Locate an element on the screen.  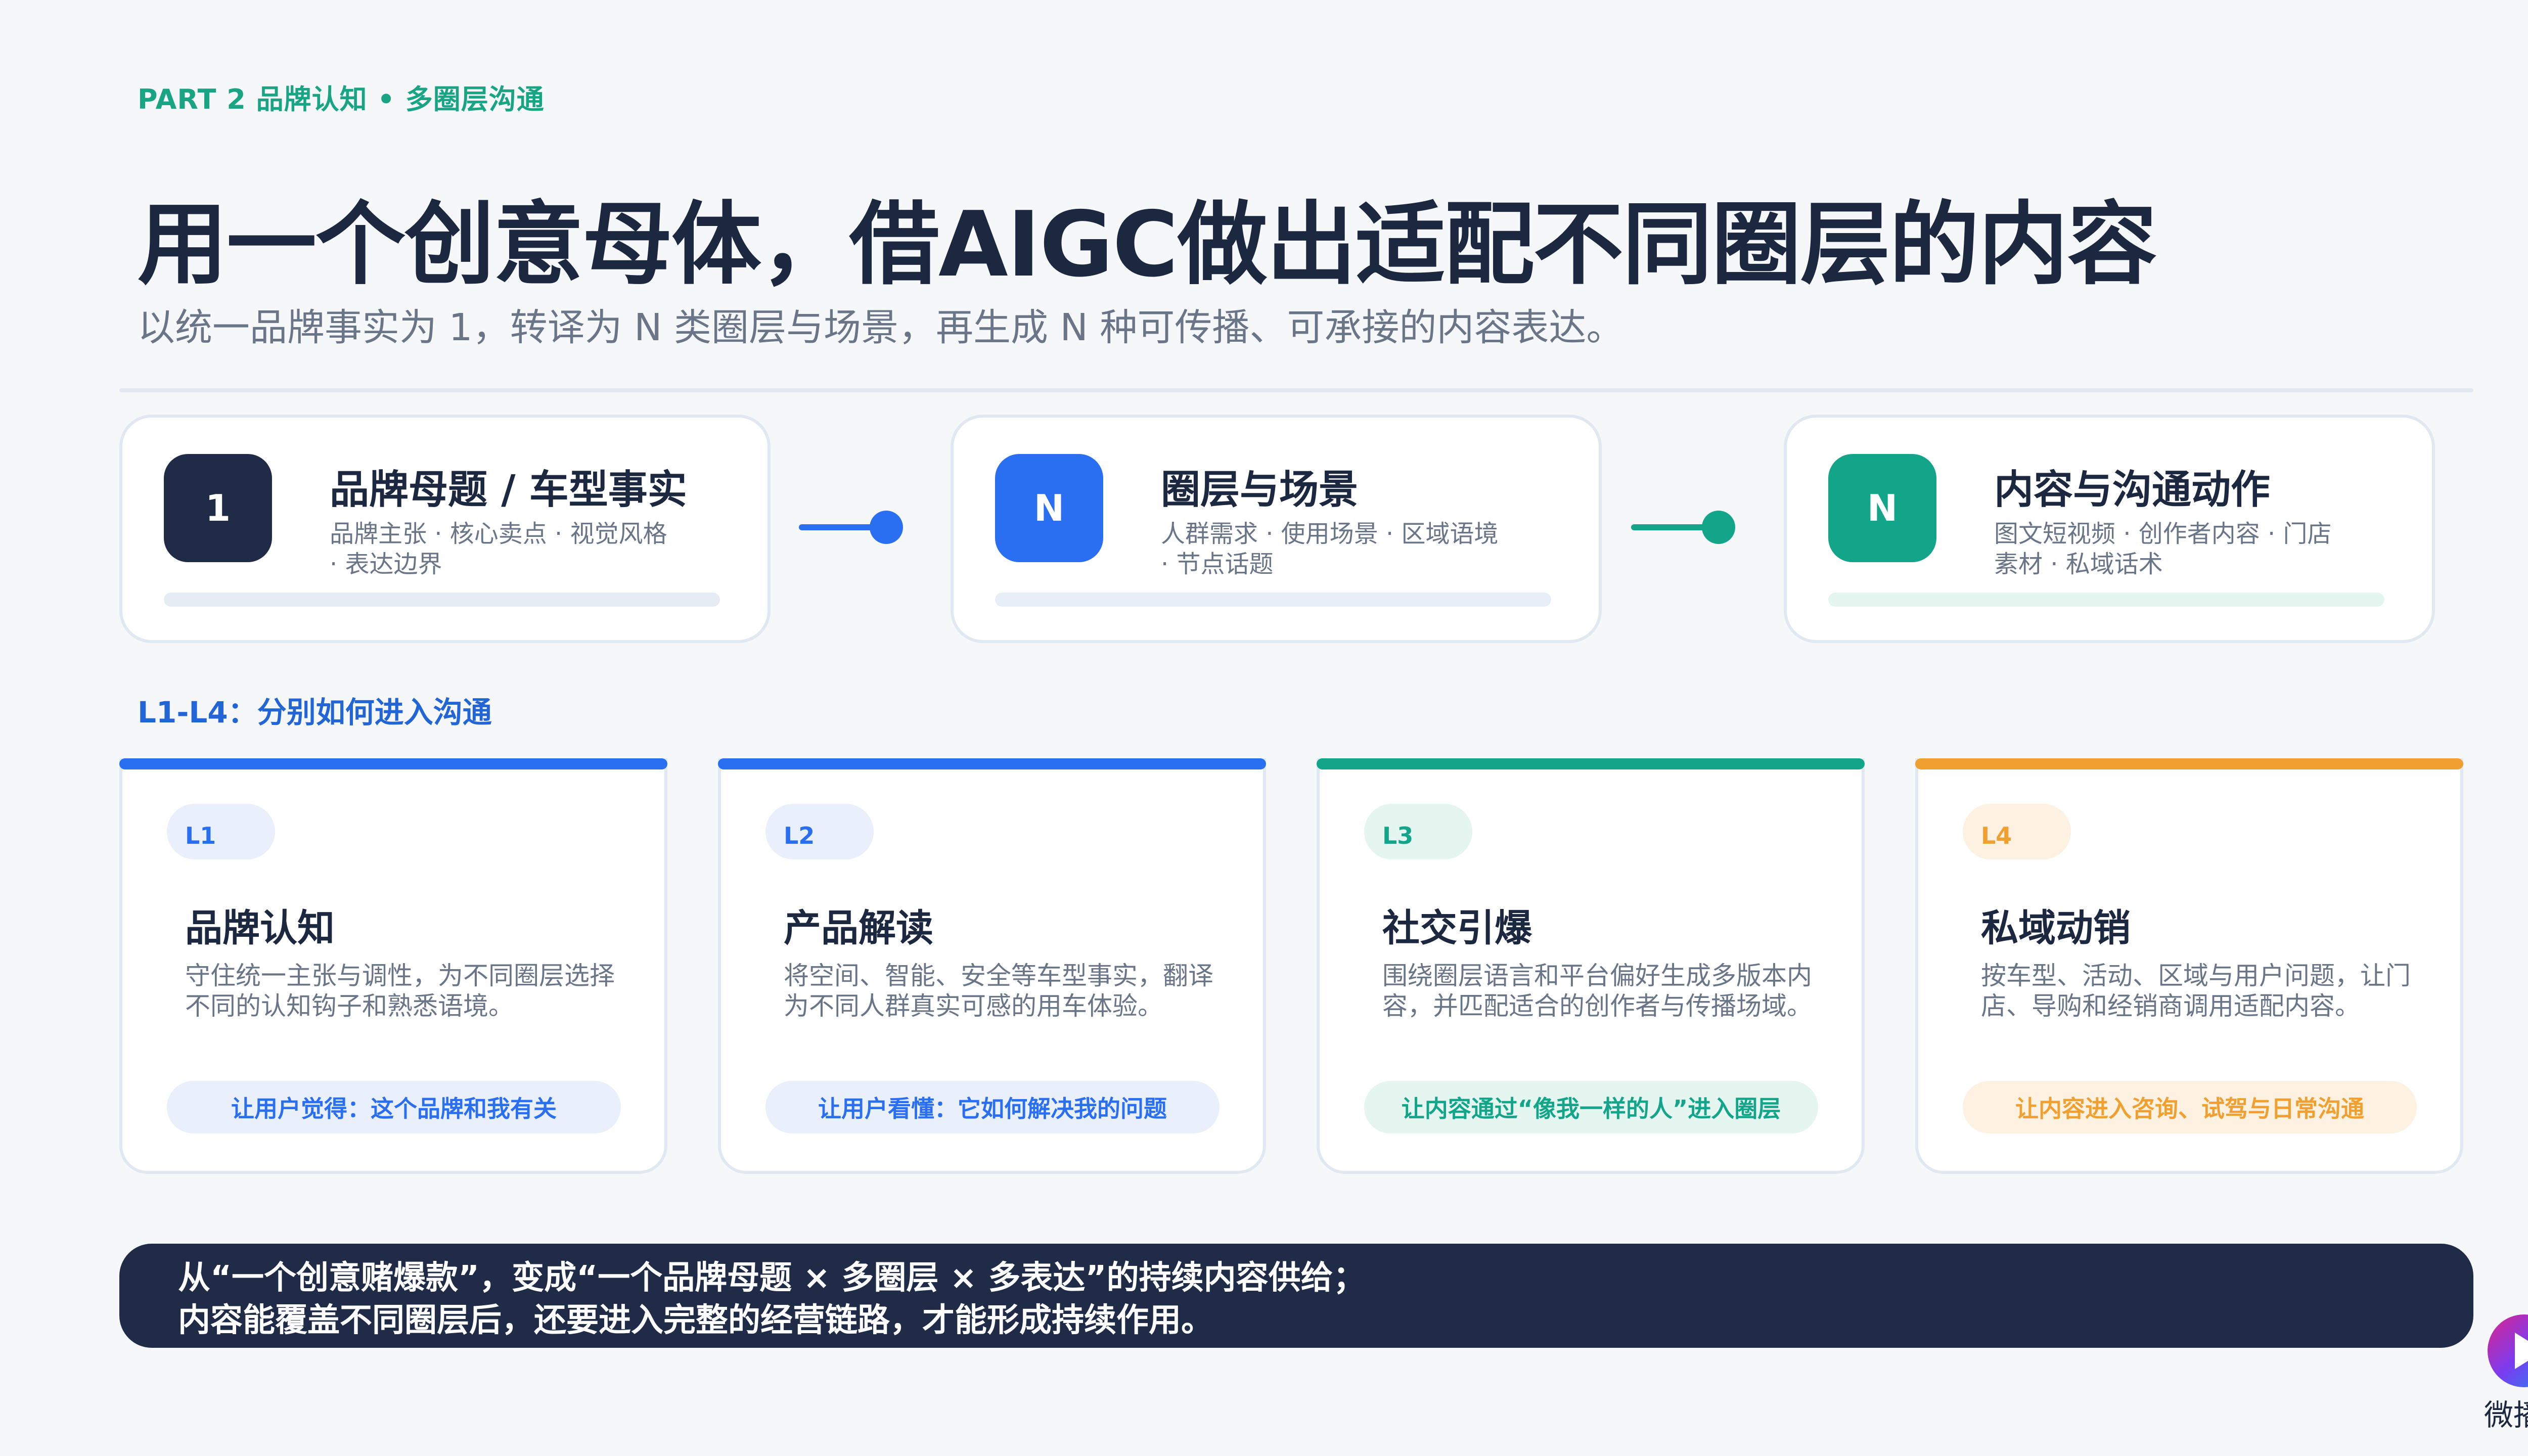
page-title: 用一个创意母体，借AIGC做出适配不同圈层的内容 is located at coordinates (1148, 244).